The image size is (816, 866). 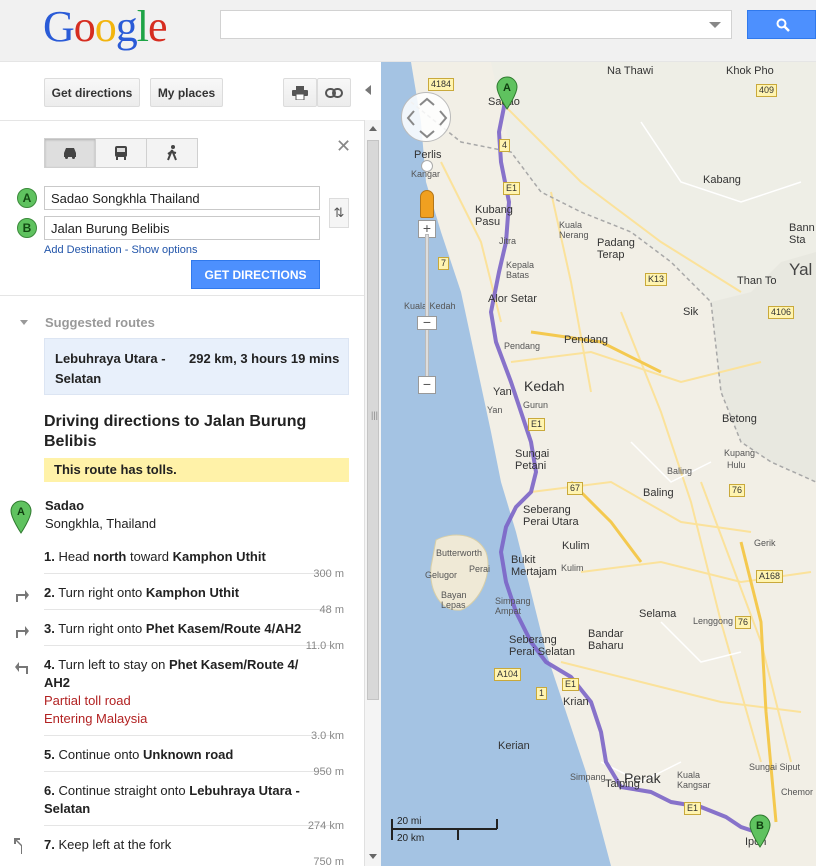 I want to click on scroll-down-icon, so click(x=373, y=856).